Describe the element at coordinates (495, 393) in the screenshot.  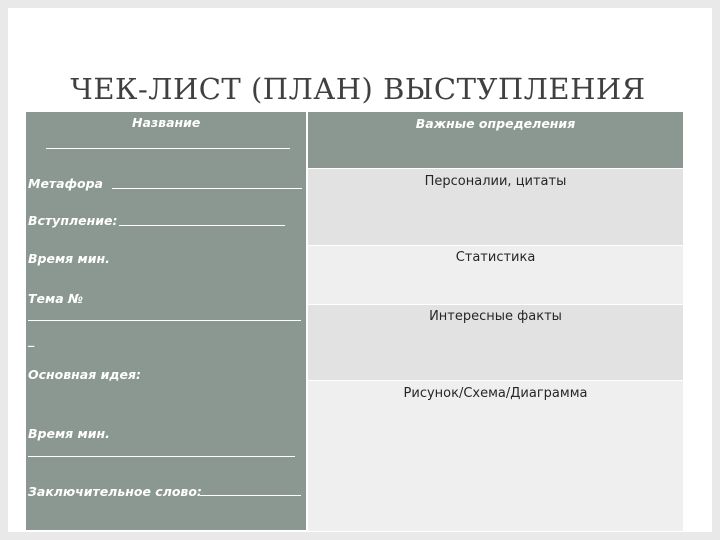
I see `text-diagram: Рисунок/Схема/Диаграмма` at that location.